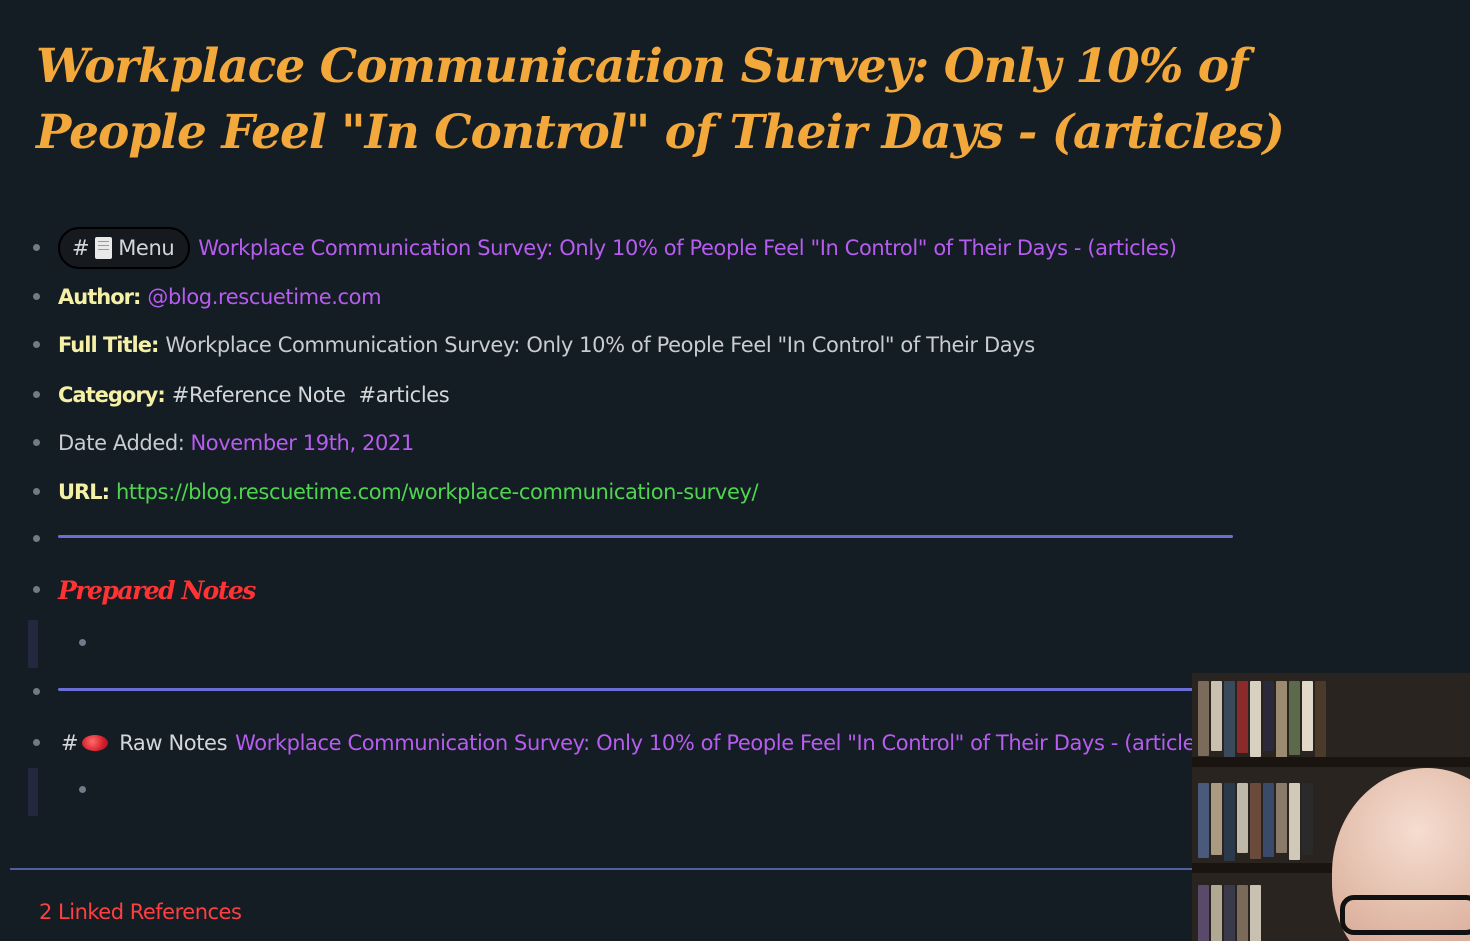 The height and width of the screenshot is (941, 1470). I want to click on glasses, so click(1405, 915).